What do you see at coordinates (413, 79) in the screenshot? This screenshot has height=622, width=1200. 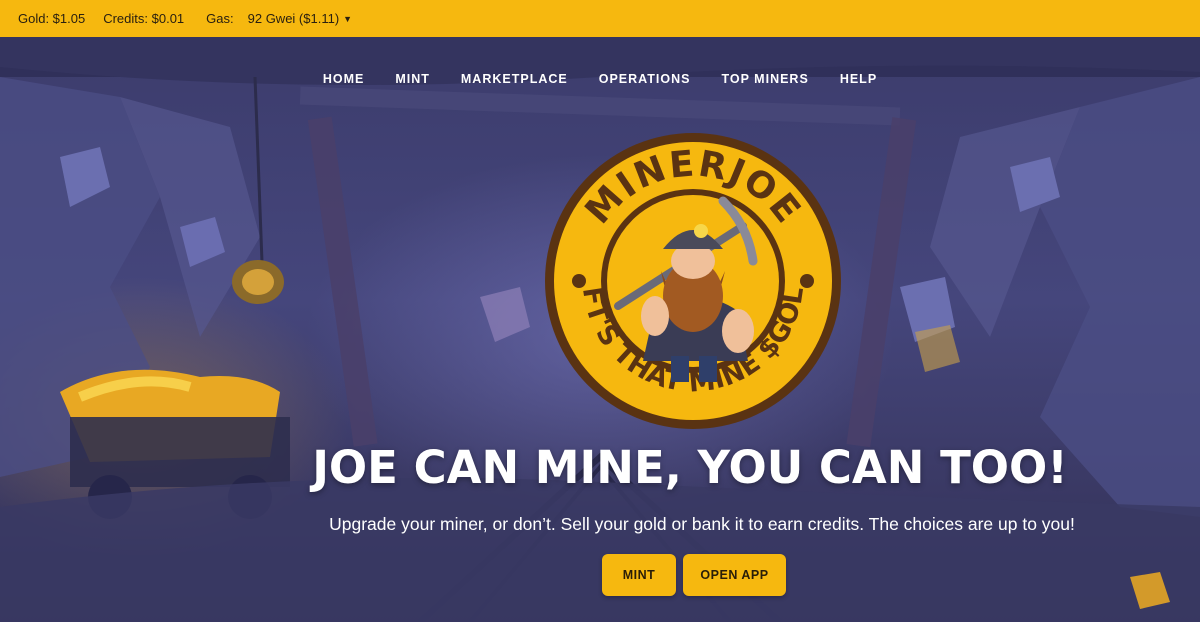 I see `nav-mint: MINT` at bounding box center [413, 79].